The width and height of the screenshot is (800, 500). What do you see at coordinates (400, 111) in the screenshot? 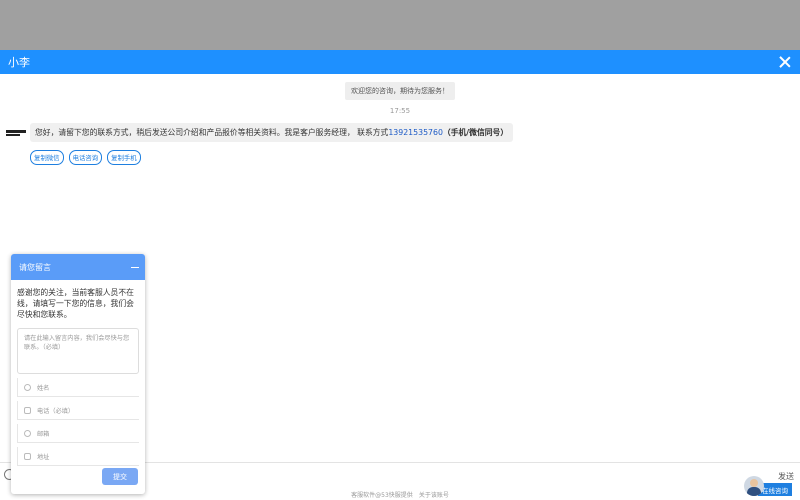
I see `message-timestamp: 17:55` at bounding box center [400, 111].